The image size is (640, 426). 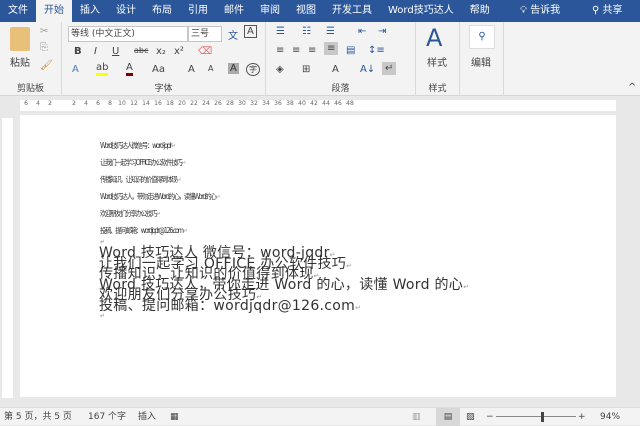 I want to click on line-text: 投稿、提问邮箱：wordjqdr@126.com, so click(x=142, y=230).